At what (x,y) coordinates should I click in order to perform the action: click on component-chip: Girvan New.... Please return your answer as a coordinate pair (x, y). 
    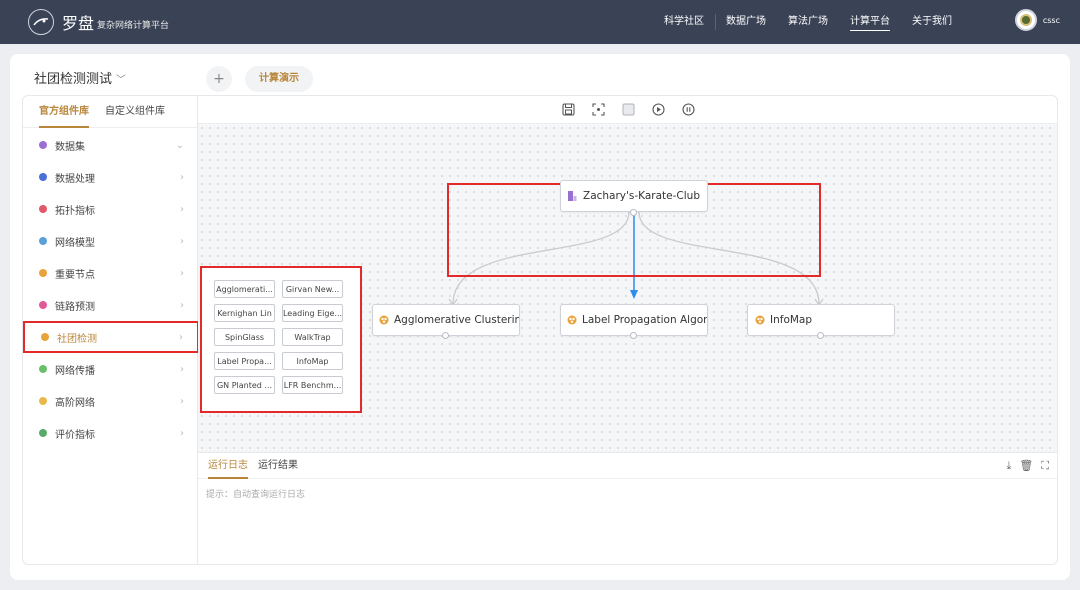
    Looking at the image, I should click on (312, 289).